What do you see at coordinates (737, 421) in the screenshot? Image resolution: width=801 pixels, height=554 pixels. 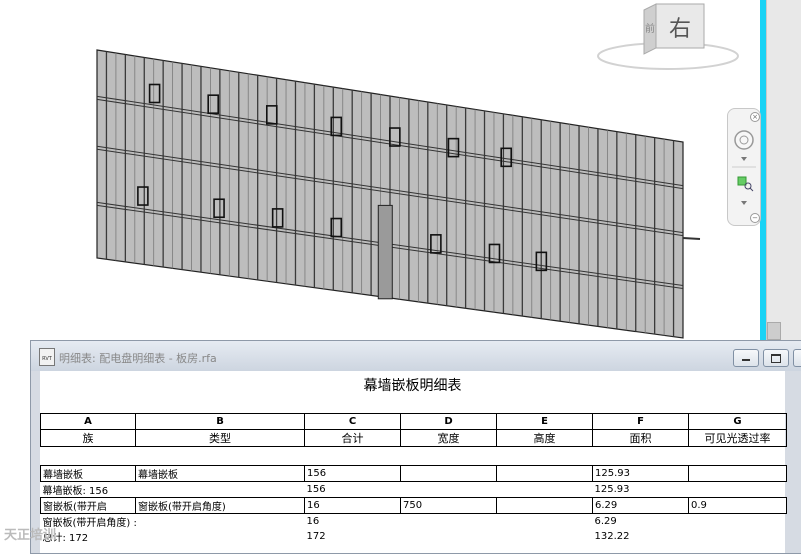 I see `column-letter: G` at bounding box center [737, 421].